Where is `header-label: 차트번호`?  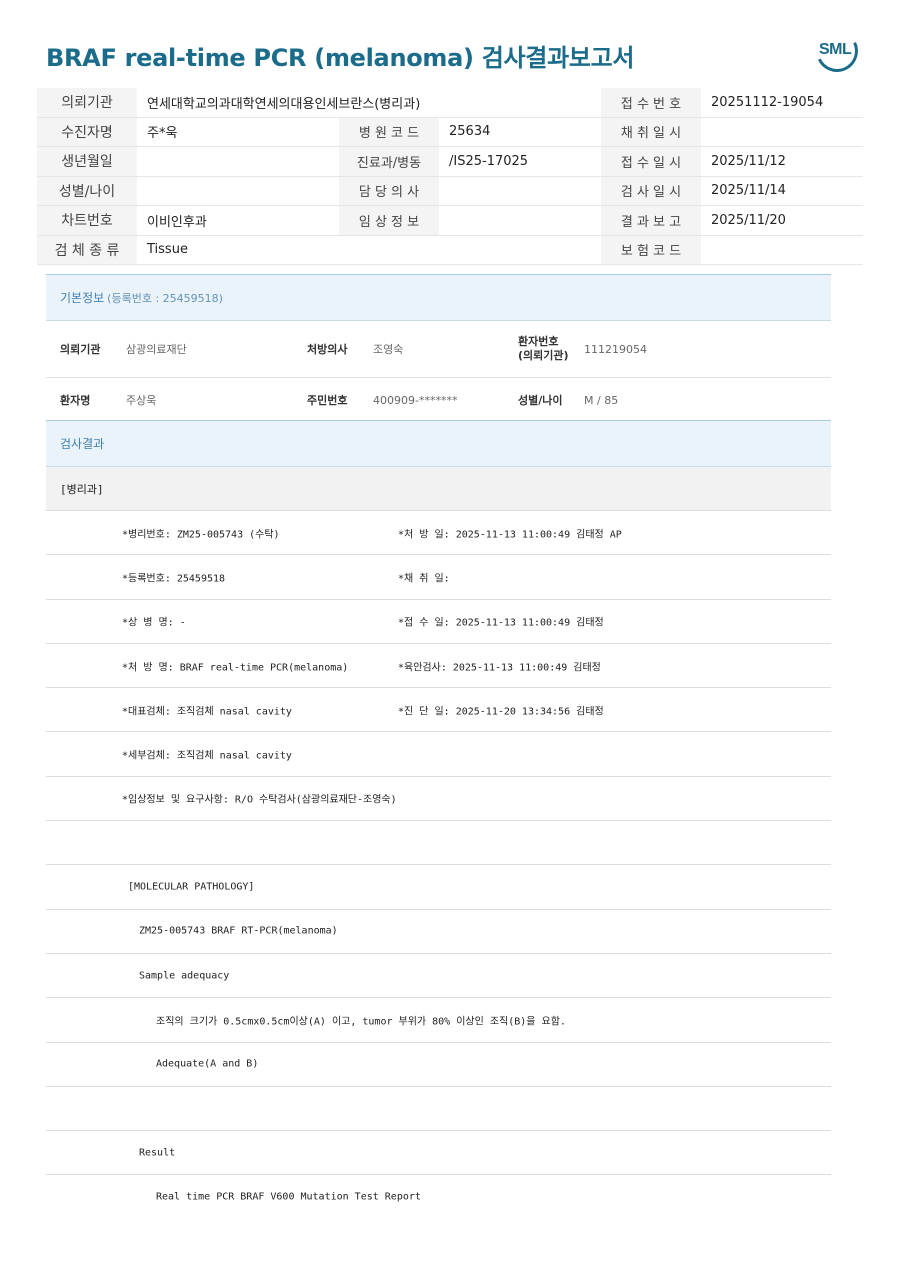 header-label: 차트번호 is located at coordinates (87, 220).